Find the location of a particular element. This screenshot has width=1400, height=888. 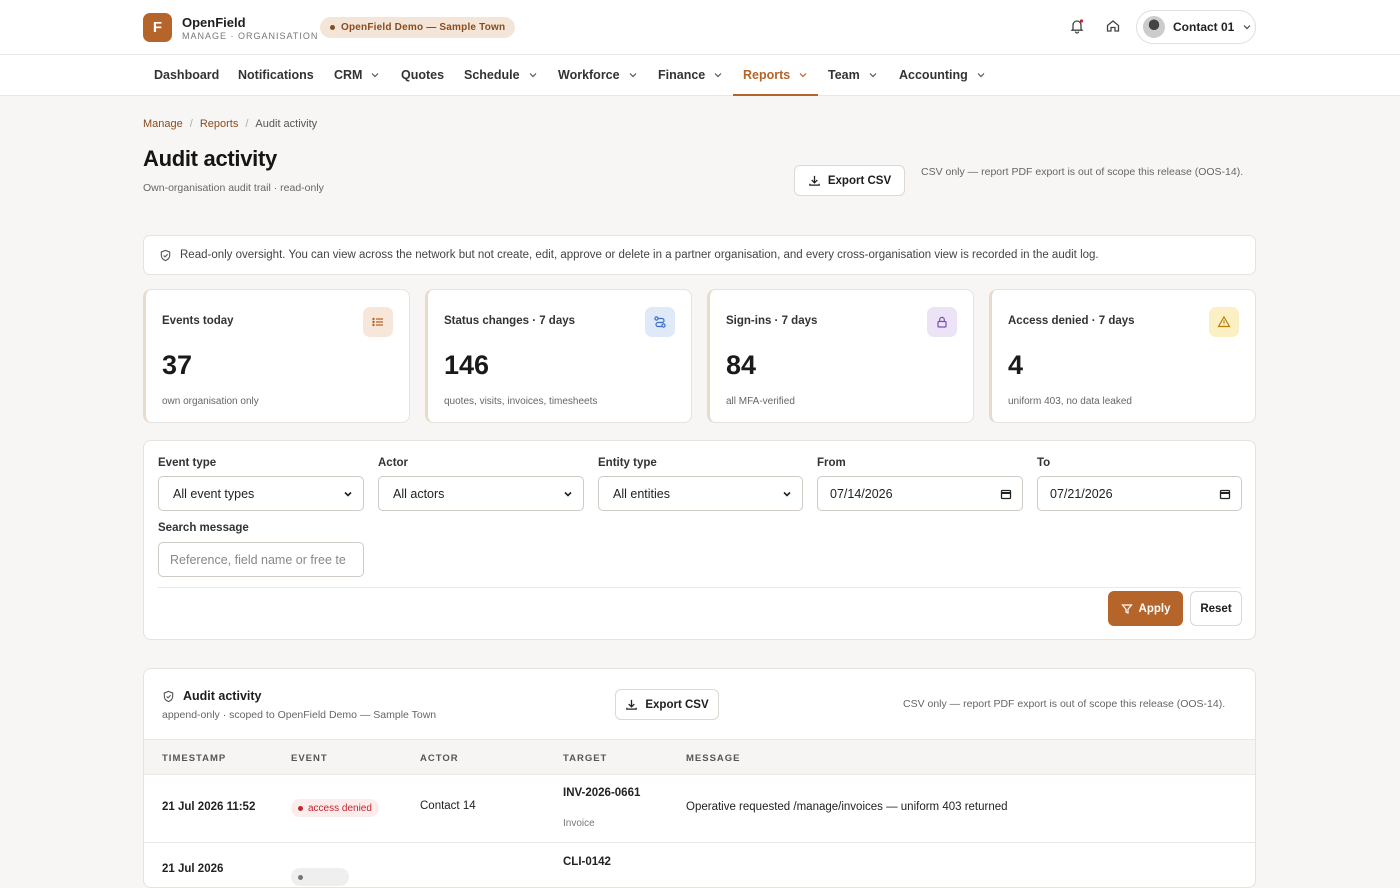

col-timestamp: TIMESTAMP is located at coordinates (194, 758).